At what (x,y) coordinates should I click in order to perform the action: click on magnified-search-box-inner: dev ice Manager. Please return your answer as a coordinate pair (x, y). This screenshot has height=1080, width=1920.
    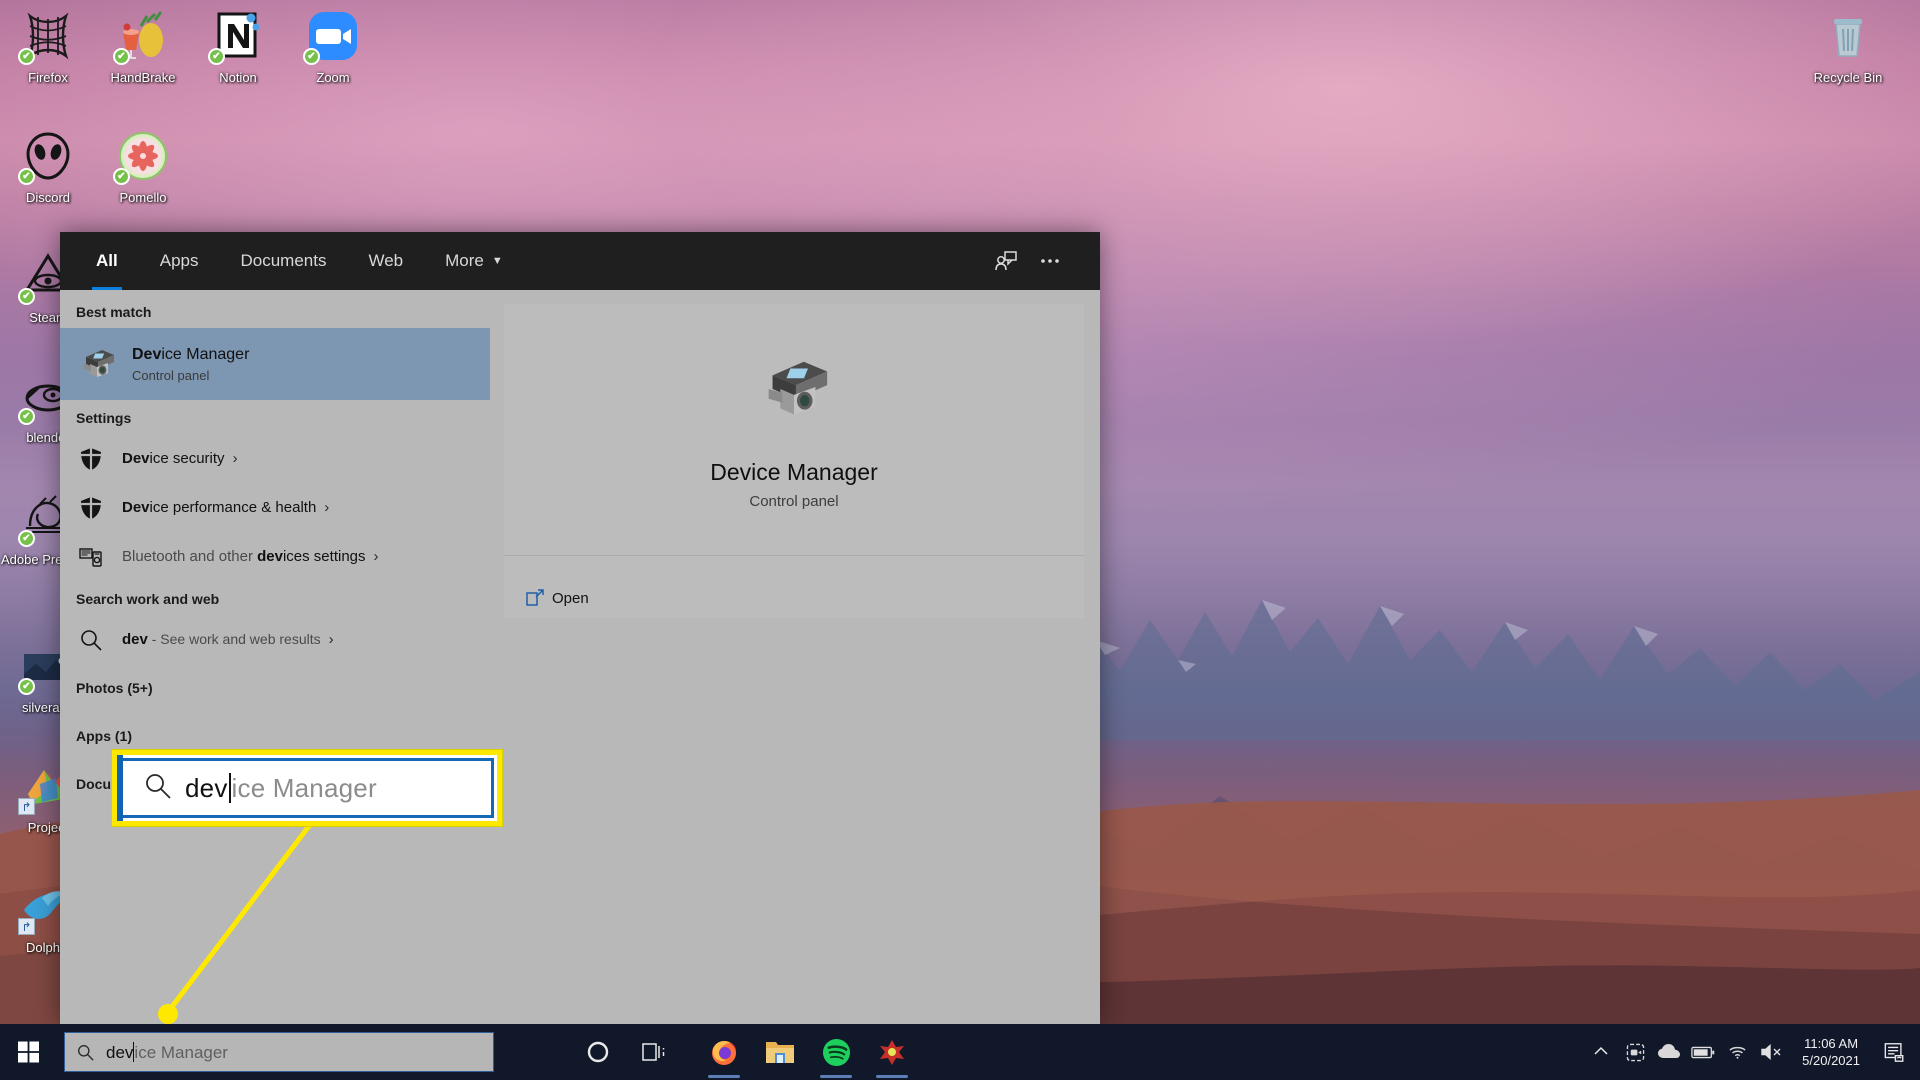
    Looking at the image, I should click on (308, 788).